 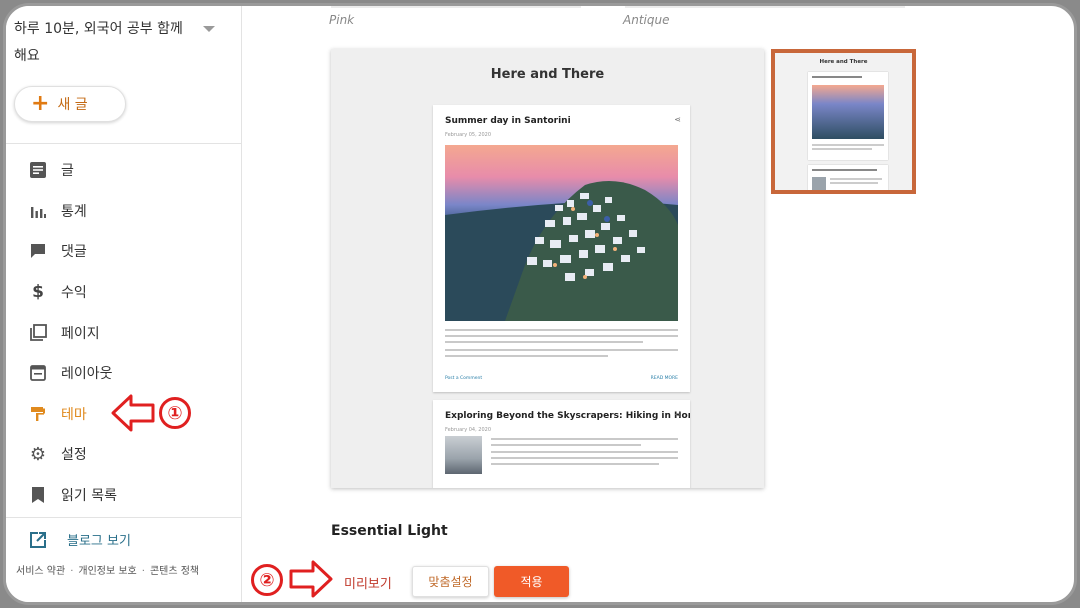 What do you see at coordinates (389, 531) in the screenshot?
I see `theme-name: Essential Light` at bounding box center [389, 531].